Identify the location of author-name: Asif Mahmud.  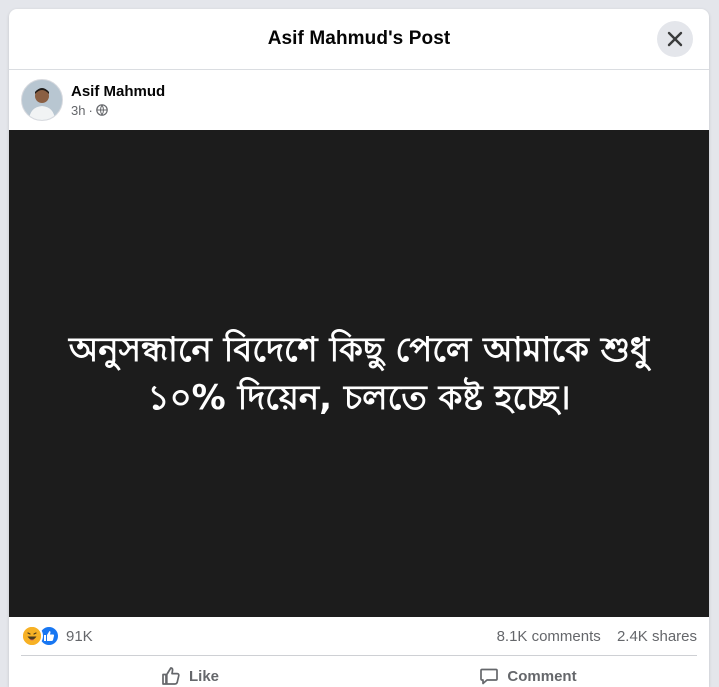
(118, 91).